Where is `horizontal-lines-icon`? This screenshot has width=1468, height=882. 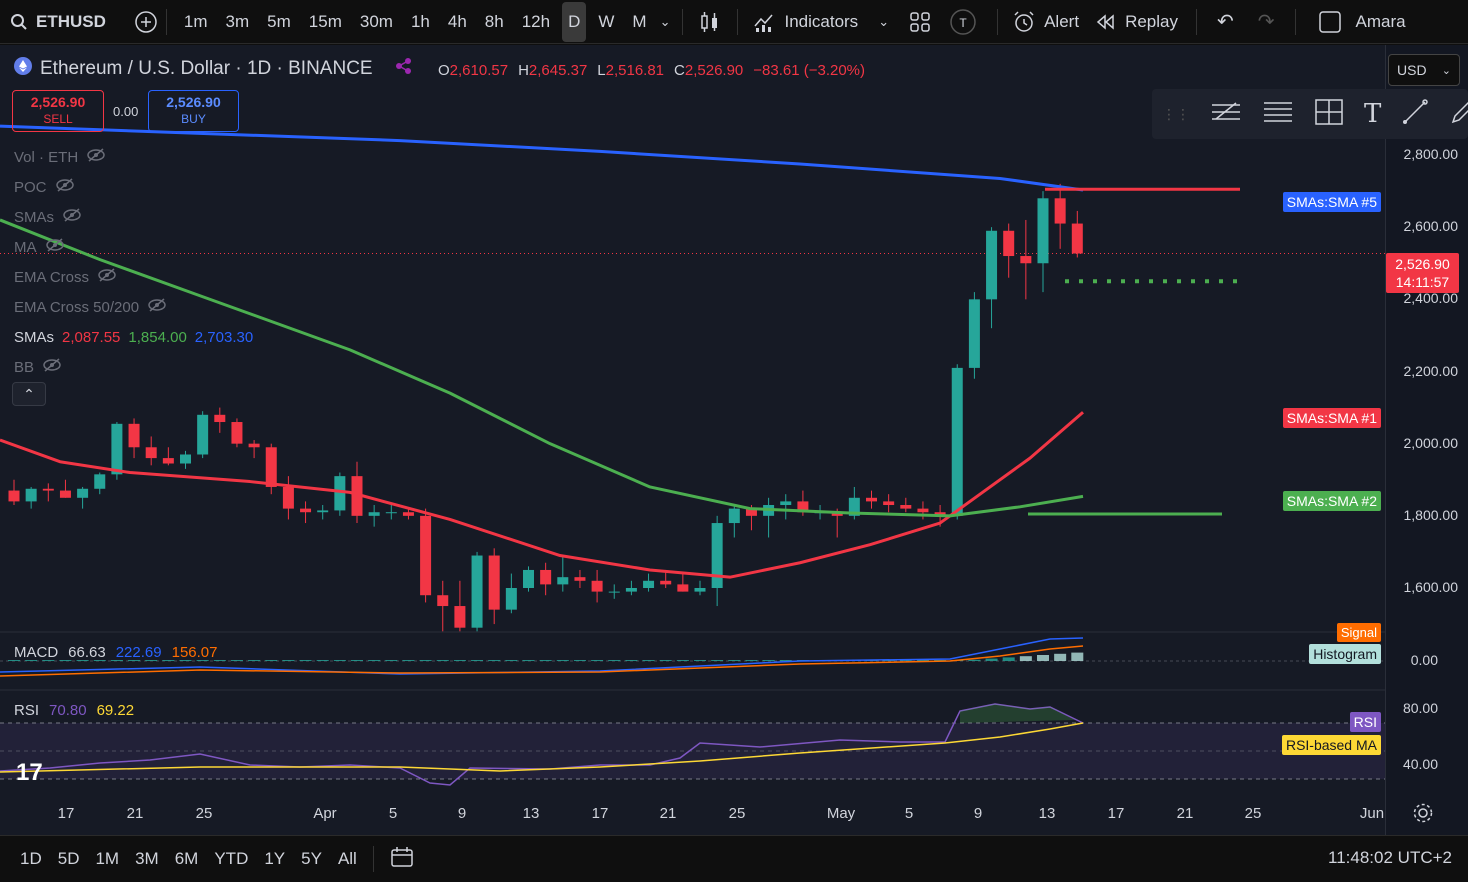
horizontal-lines-icon is located at coordinates (1278, 114).